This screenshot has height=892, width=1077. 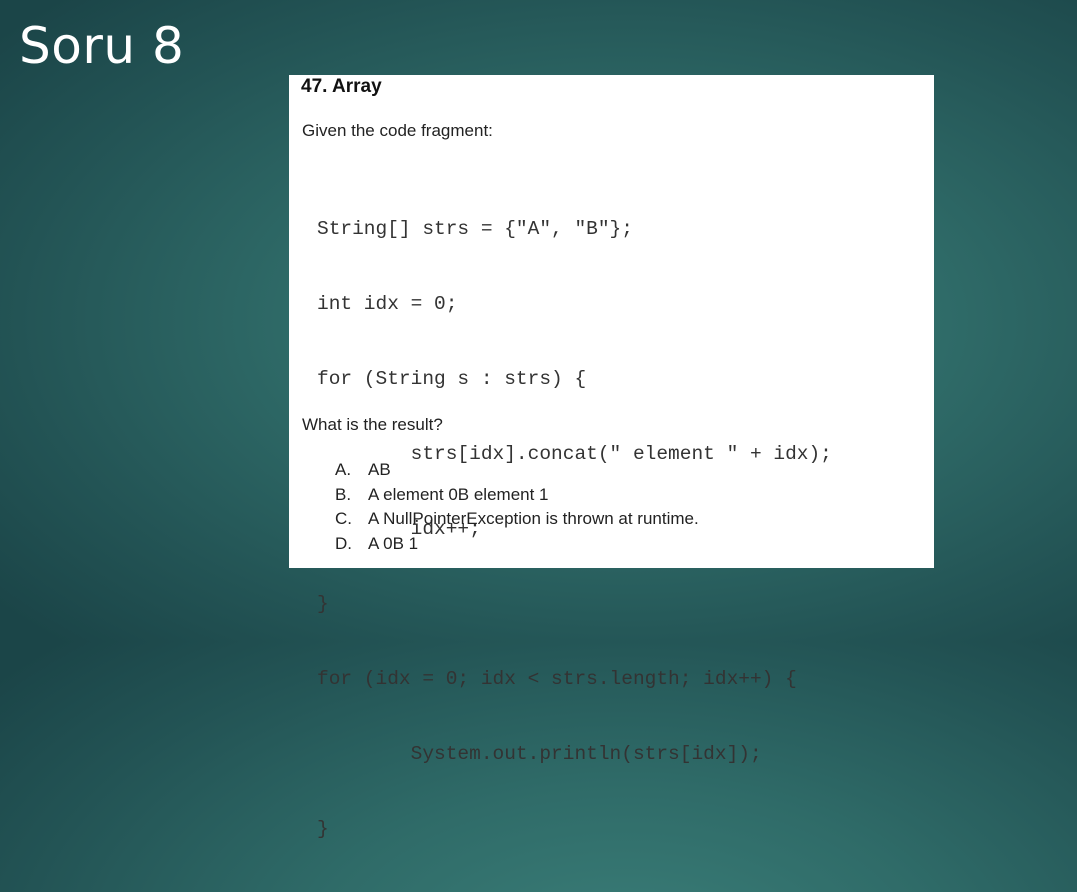 I want to click on code-line: int idx = 0;, so click(x=387, y=304).